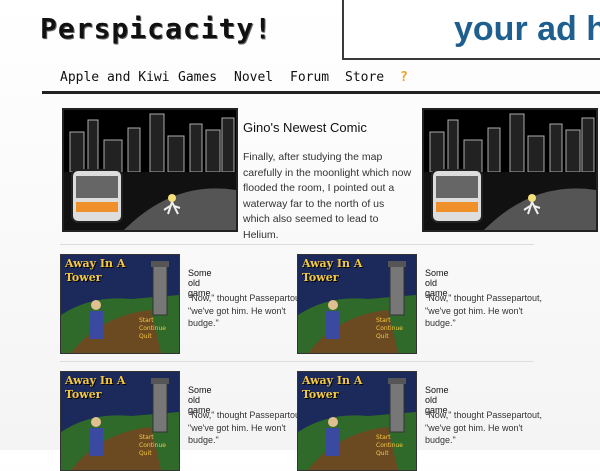 The image size is (600, 471). I want to click on comic-panel-right, so click(510, 170).